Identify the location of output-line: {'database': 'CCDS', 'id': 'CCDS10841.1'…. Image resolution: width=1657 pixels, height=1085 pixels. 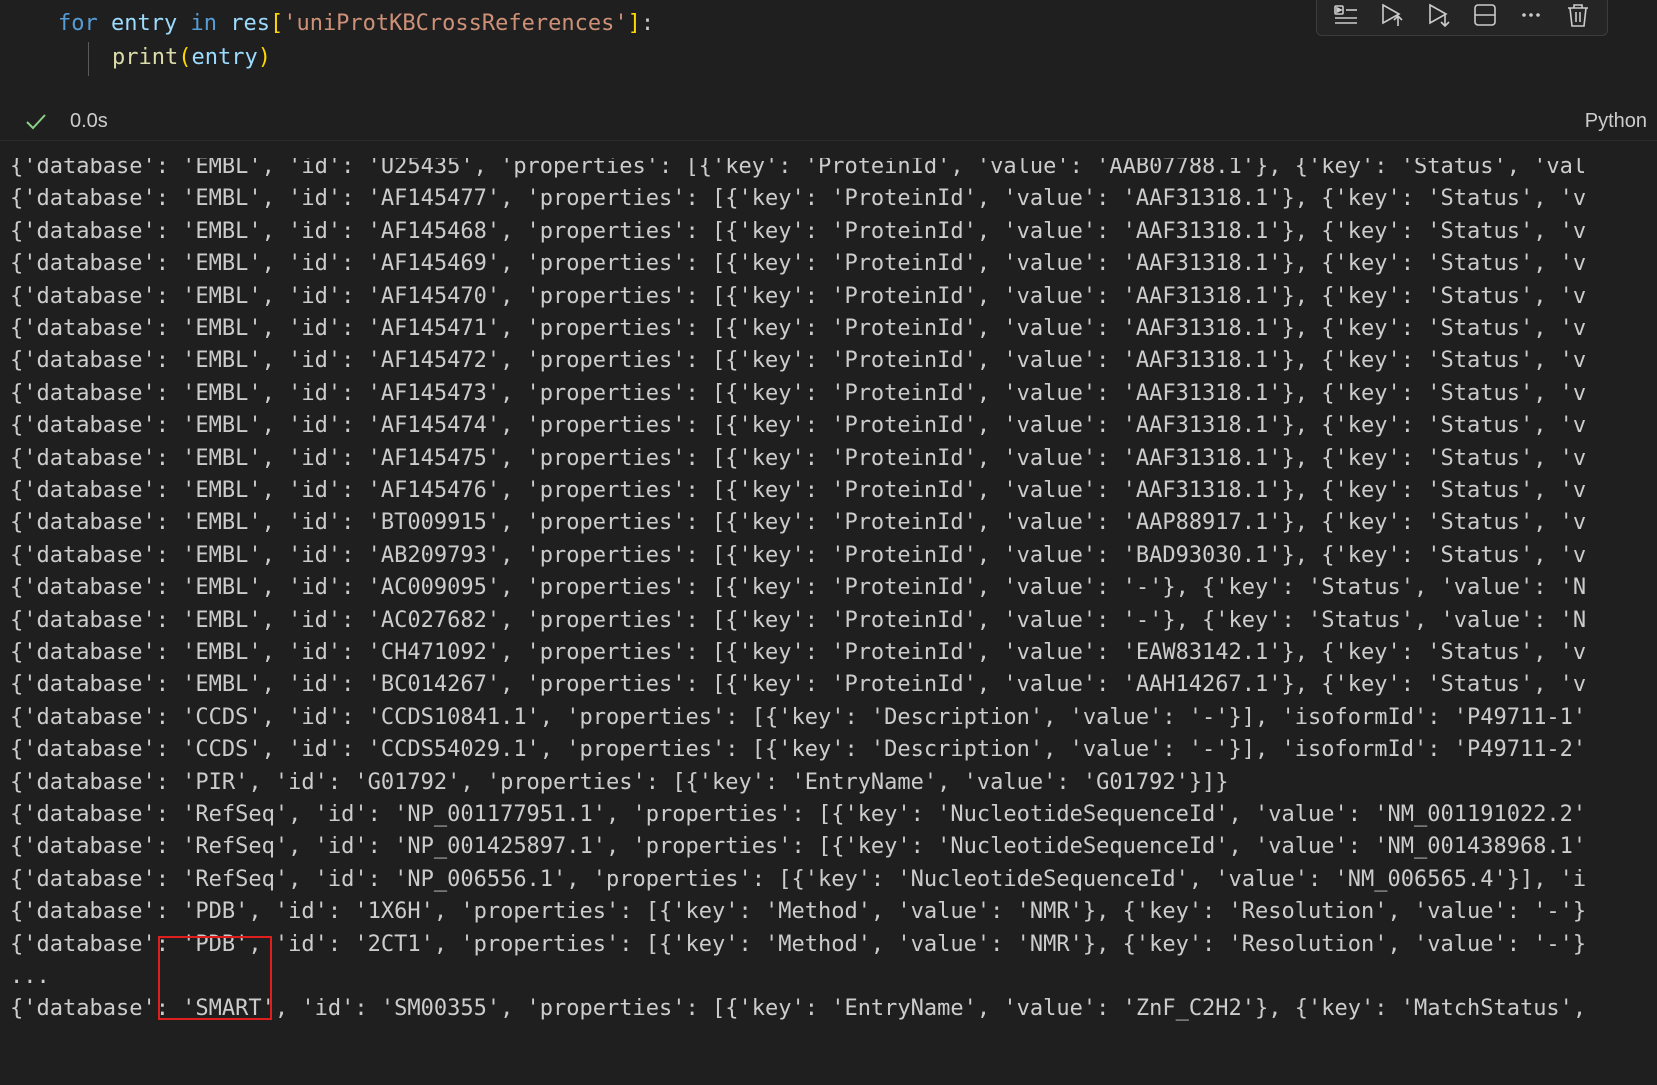
(798, 717).